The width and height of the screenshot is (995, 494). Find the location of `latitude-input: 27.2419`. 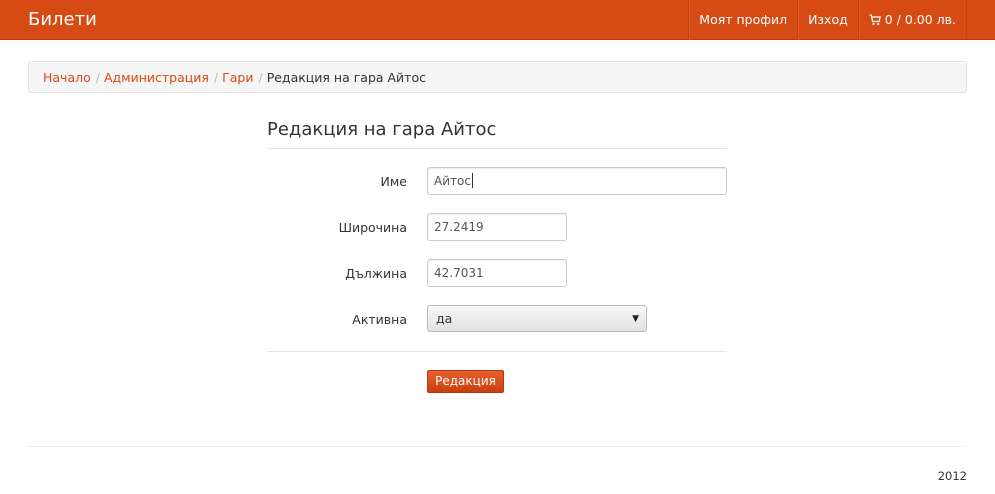

latitude-input: 27.2419 is located at coordinates (497, 227).